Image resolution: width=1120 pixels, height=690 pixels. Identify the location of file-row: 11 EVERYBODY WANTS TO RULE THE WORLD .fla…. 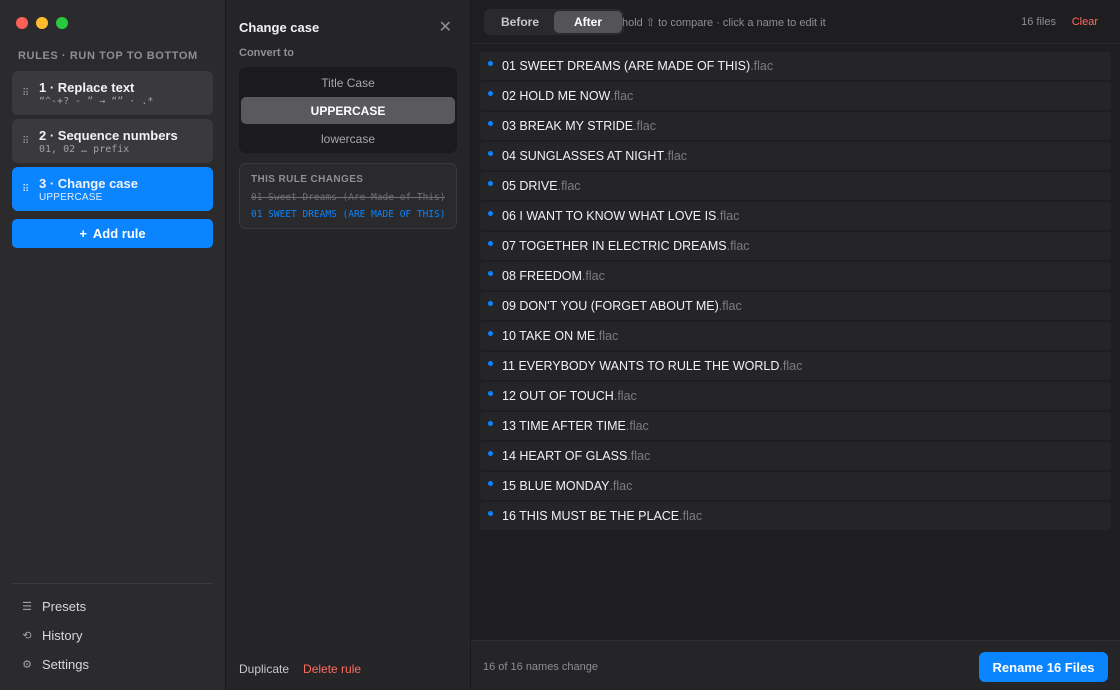
(795, 366).